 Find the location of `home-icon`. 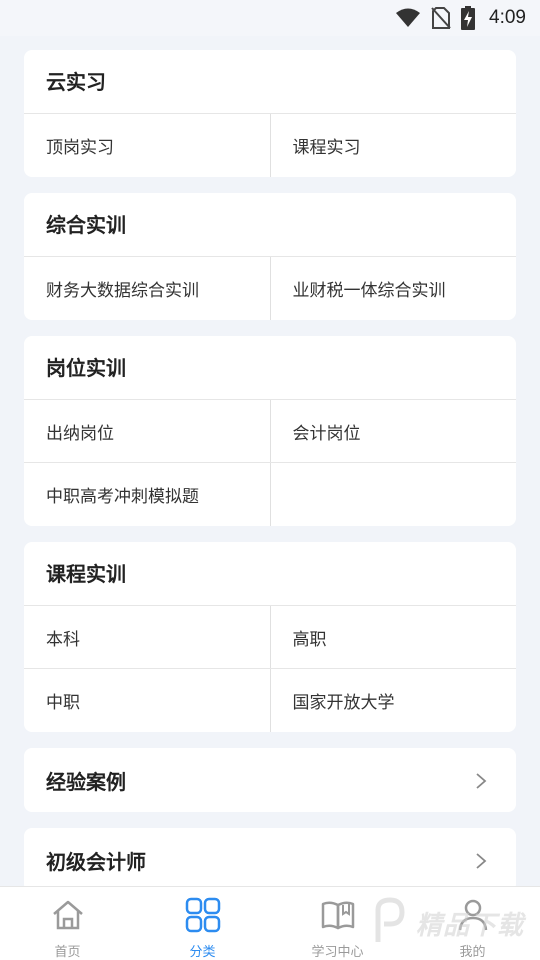

home-icon is located at coordinates (68, 917).